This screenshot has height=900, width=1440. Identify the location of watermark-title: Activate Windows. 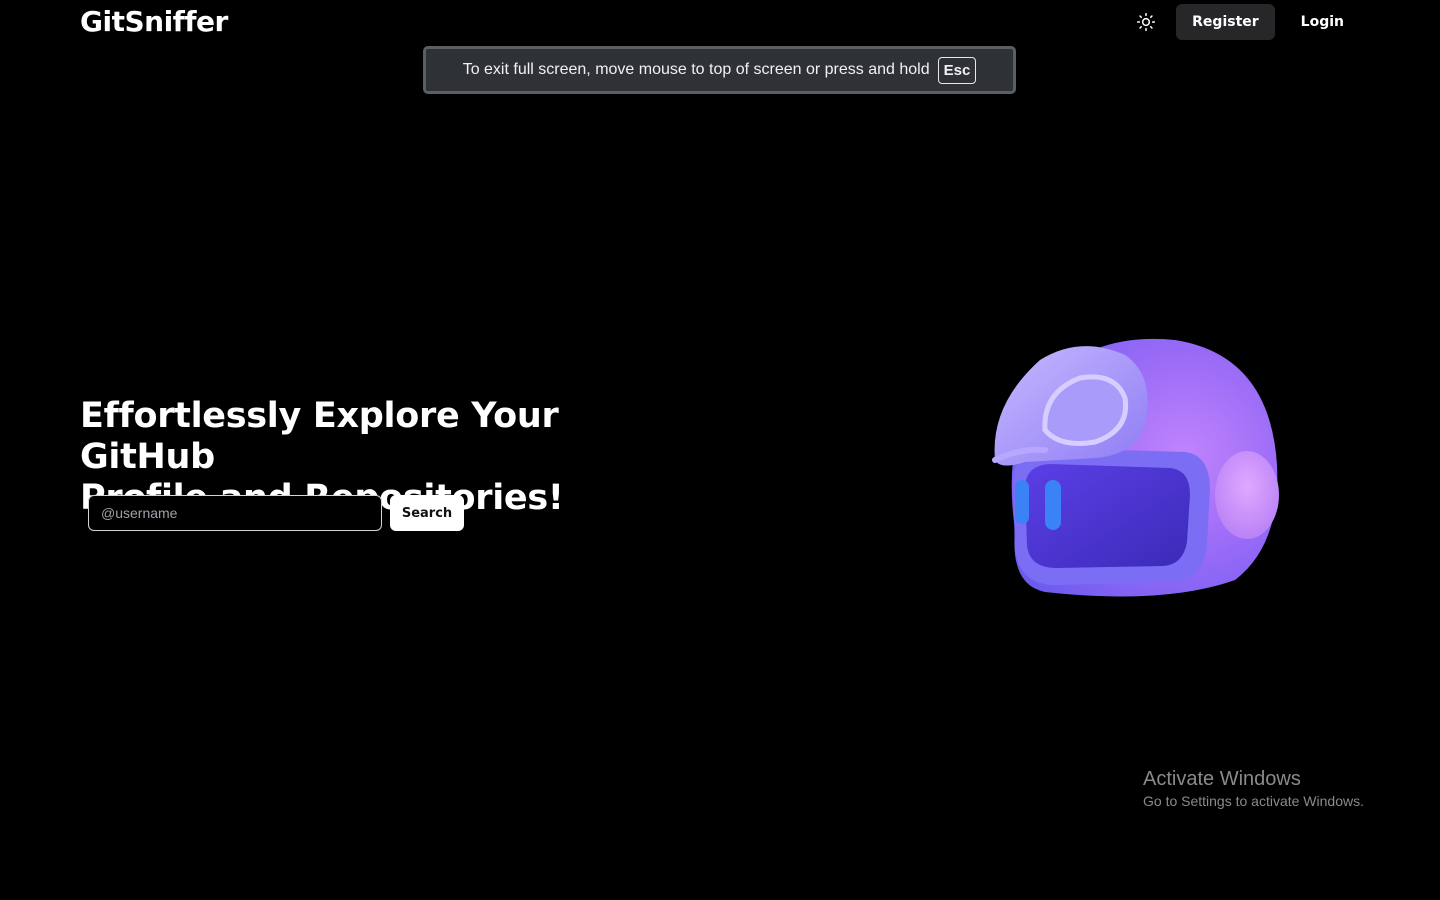
(1222, 779).